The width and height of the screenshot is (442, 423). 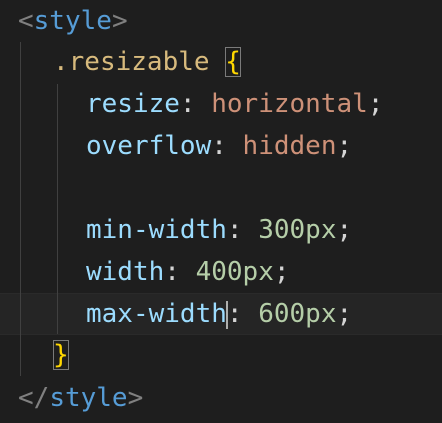 What do you see at coordinates (289, 104) in the screenshot?
I see `css-value: horizontal` at bounding box center [289, 104].